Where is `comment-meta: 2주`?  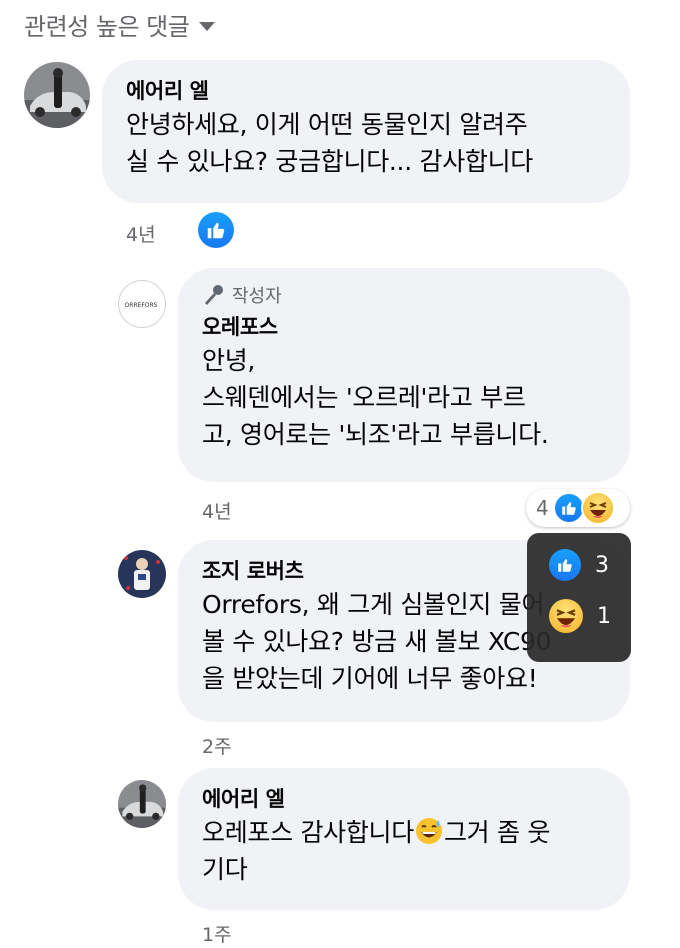 comment-meta: 2주 is located at coordinates (217, 745).